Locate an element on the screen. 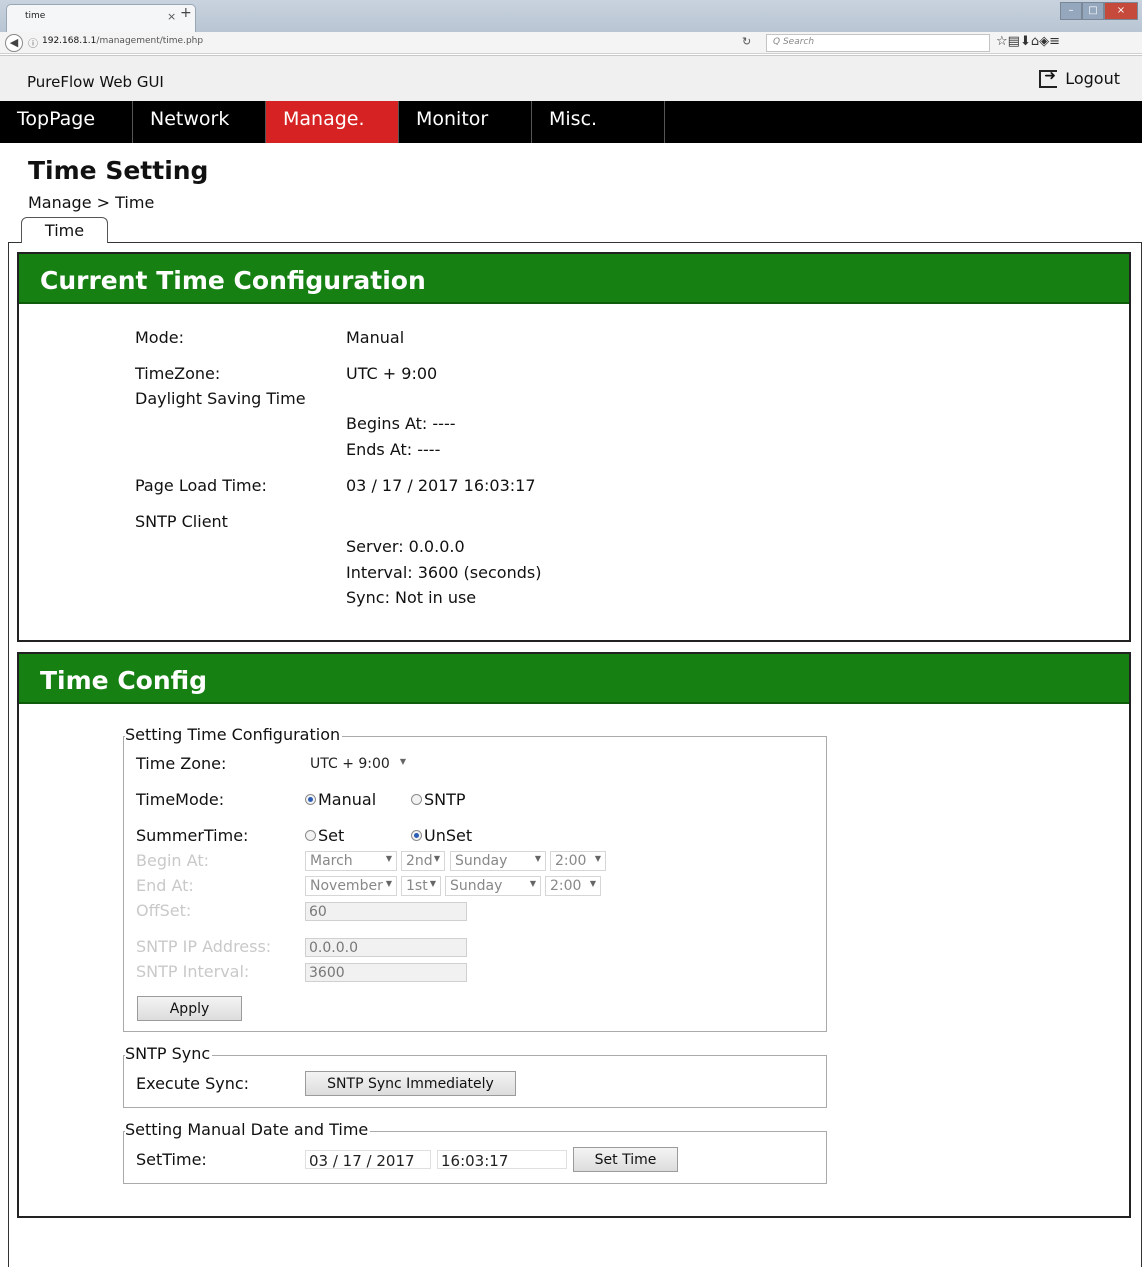 This screenshot has height=1267, width=1142. timezone-value: UTC + 9:00 is located at coordinates (392, 373).